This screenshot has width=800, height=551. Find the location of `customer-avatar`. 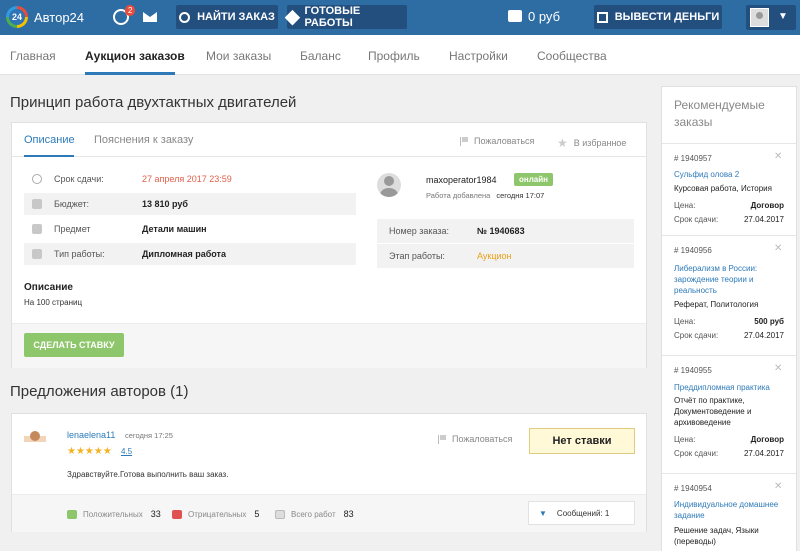

customer-avatar is located at coordinates (389, 185).